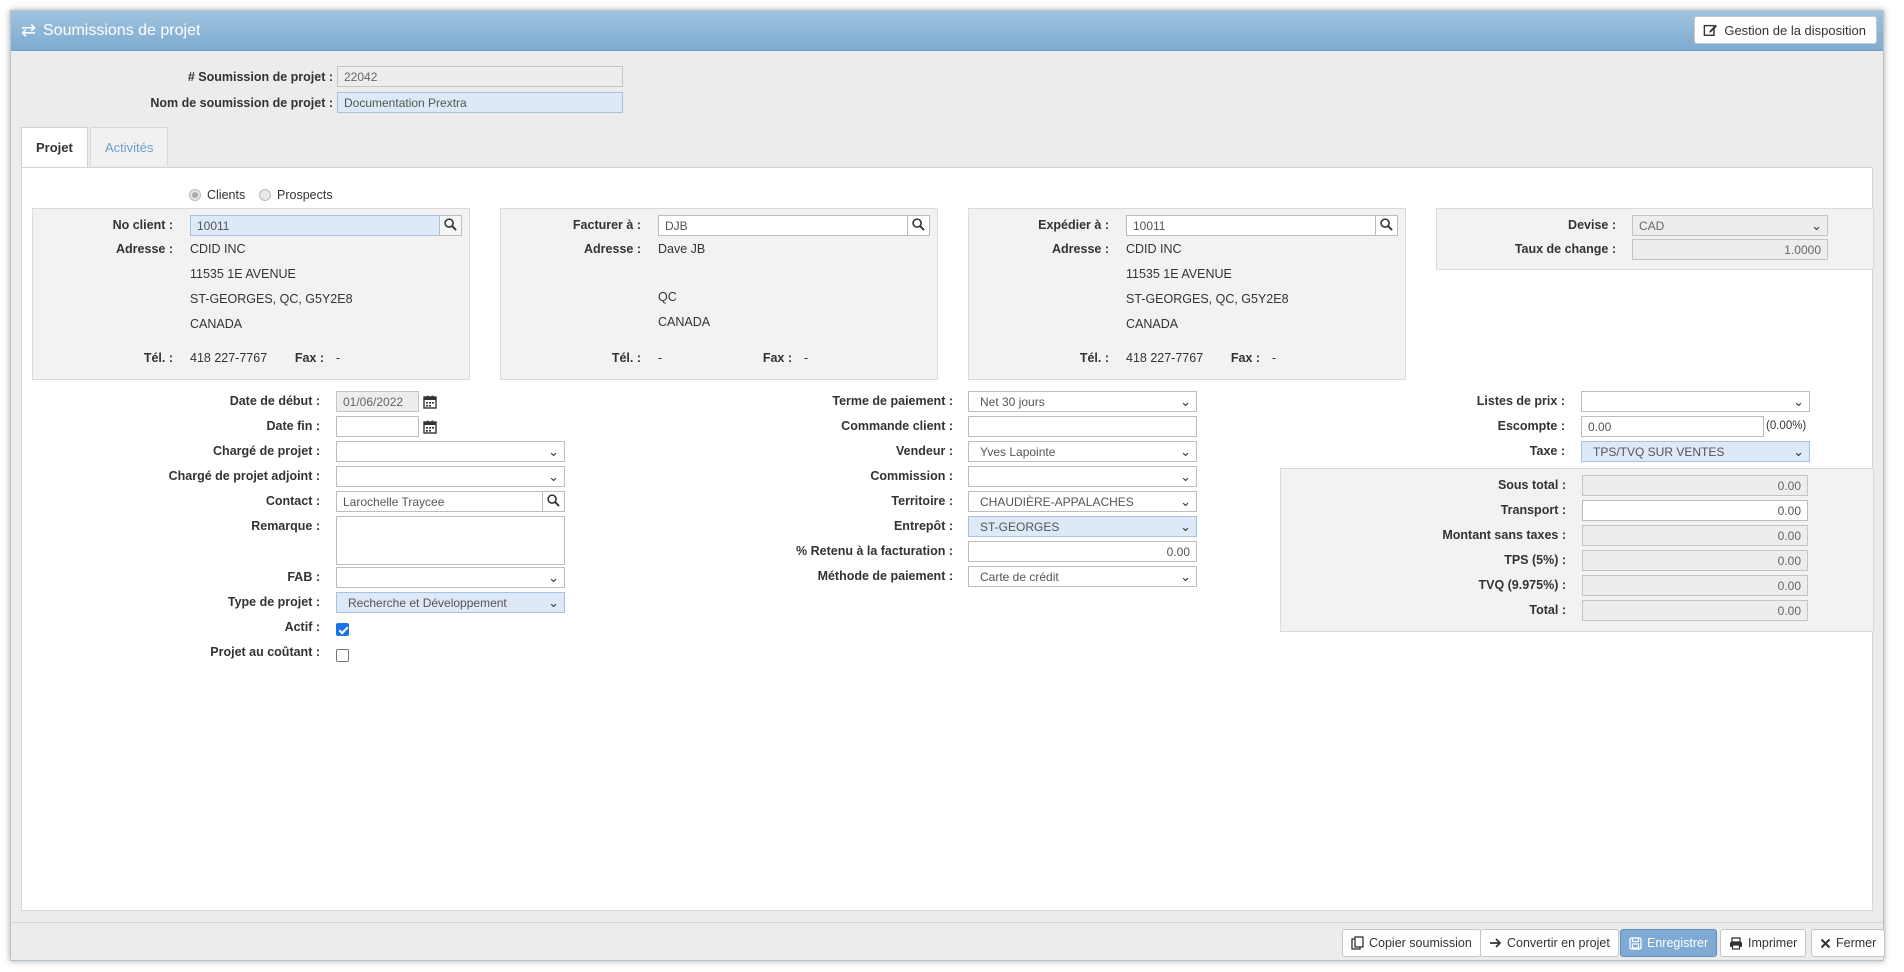 This screenshot has height=972, width=1904. Describe the element at coordinates (338, 358) in the screenshot. I see `client-fax-value: -` at that location.